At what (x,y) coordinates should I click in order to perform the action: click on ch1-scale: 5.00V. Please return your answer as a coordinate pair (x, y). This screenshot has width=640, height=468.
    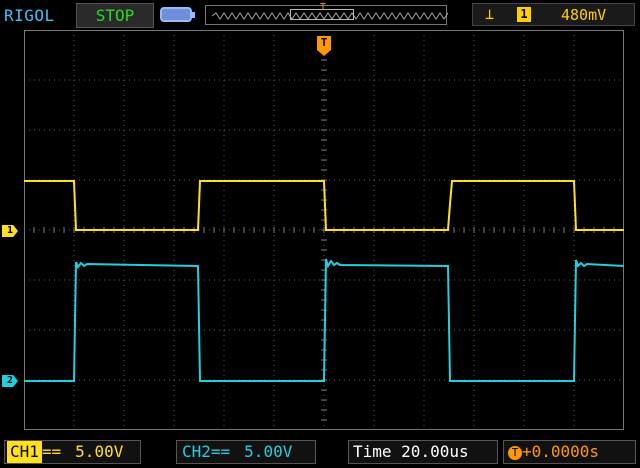
    Looking at the image, I should click on (99, 451).